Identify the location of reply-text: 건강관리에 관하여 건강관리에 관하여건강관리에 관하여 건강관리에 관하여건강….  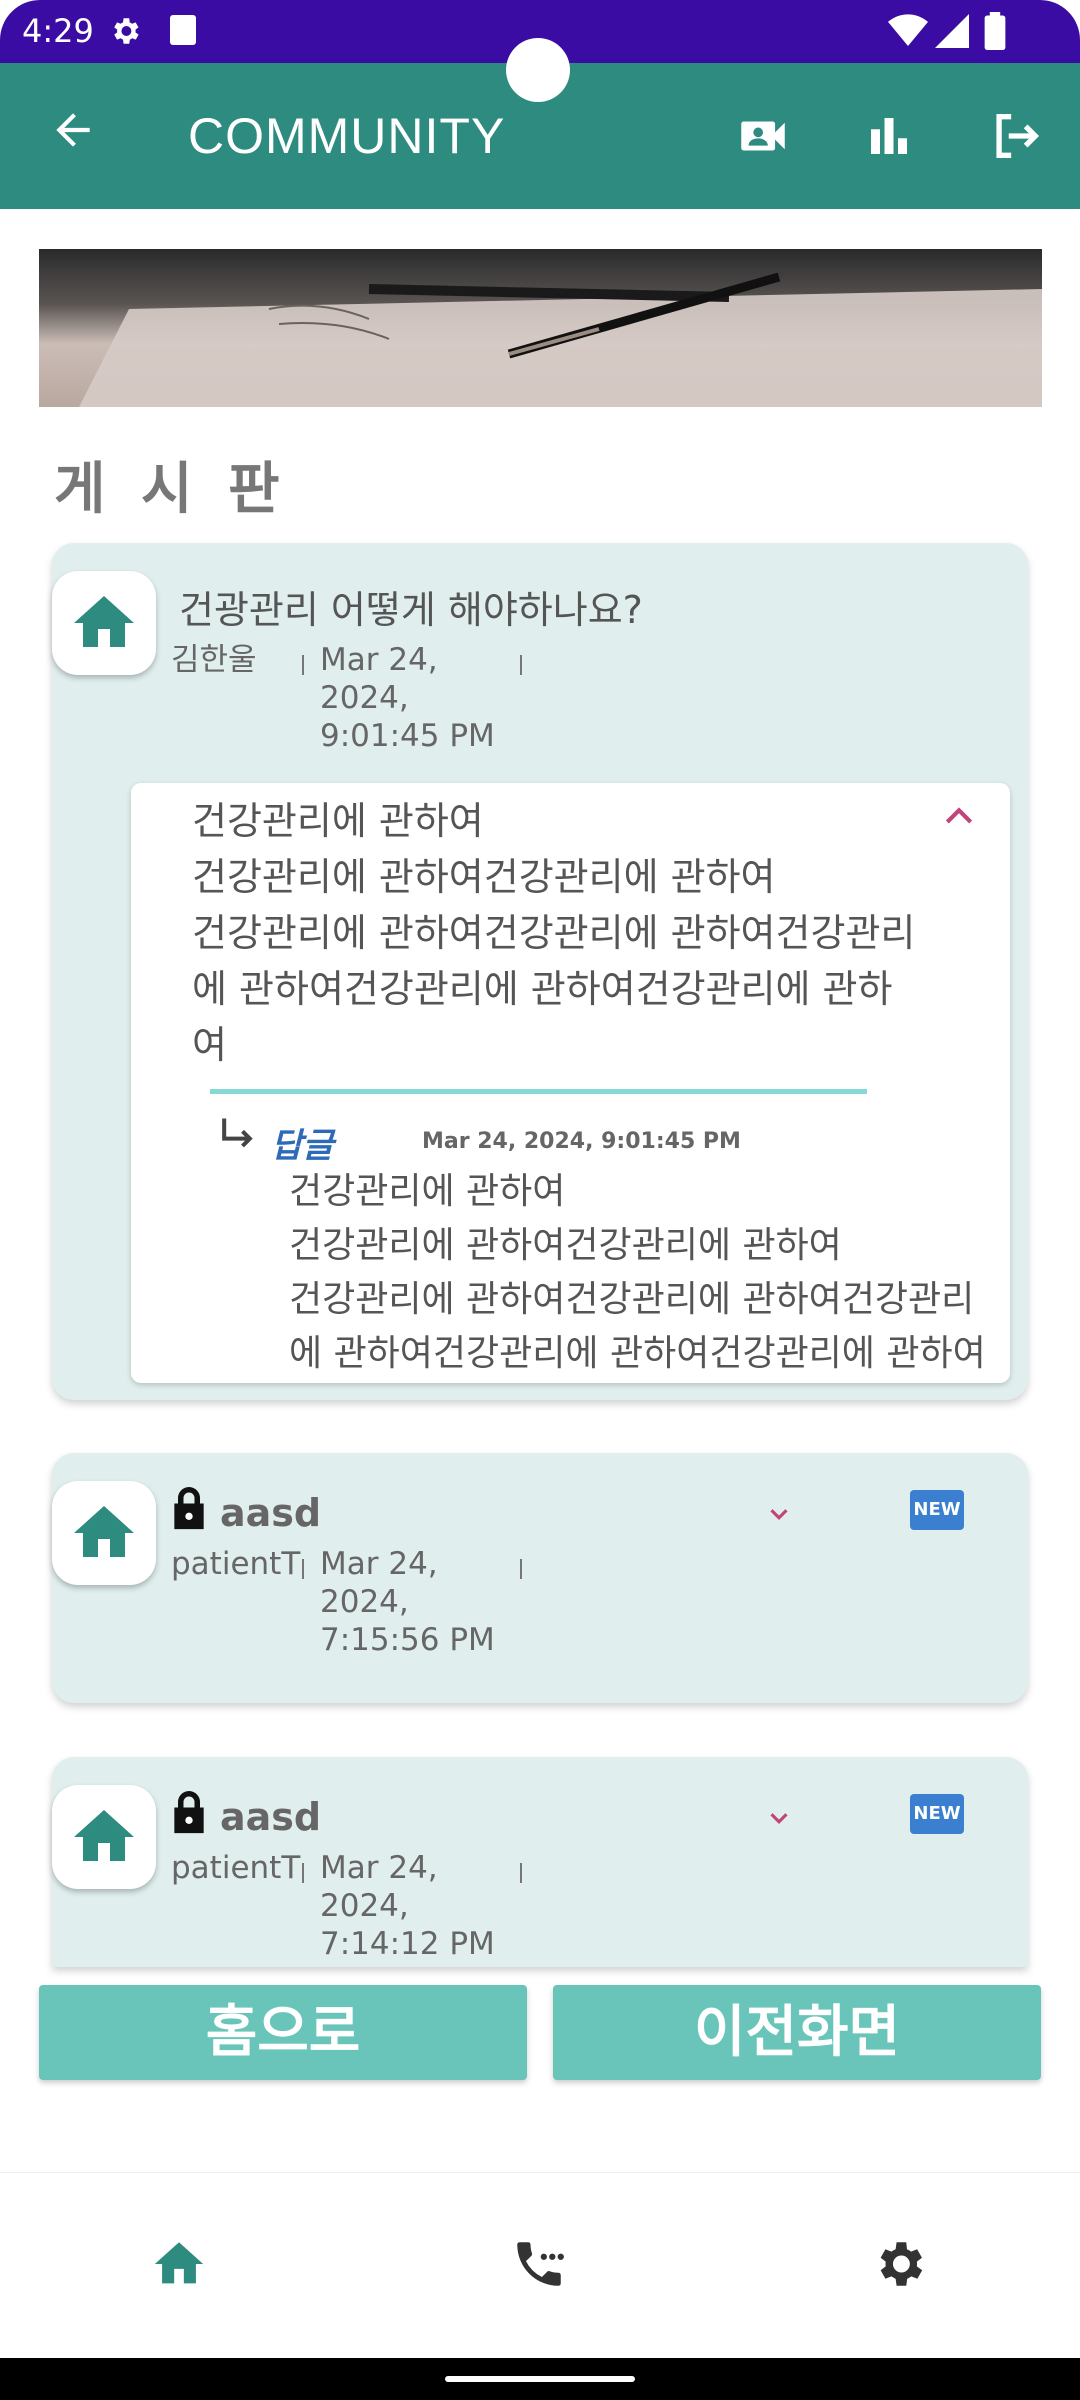
(637, 1272).